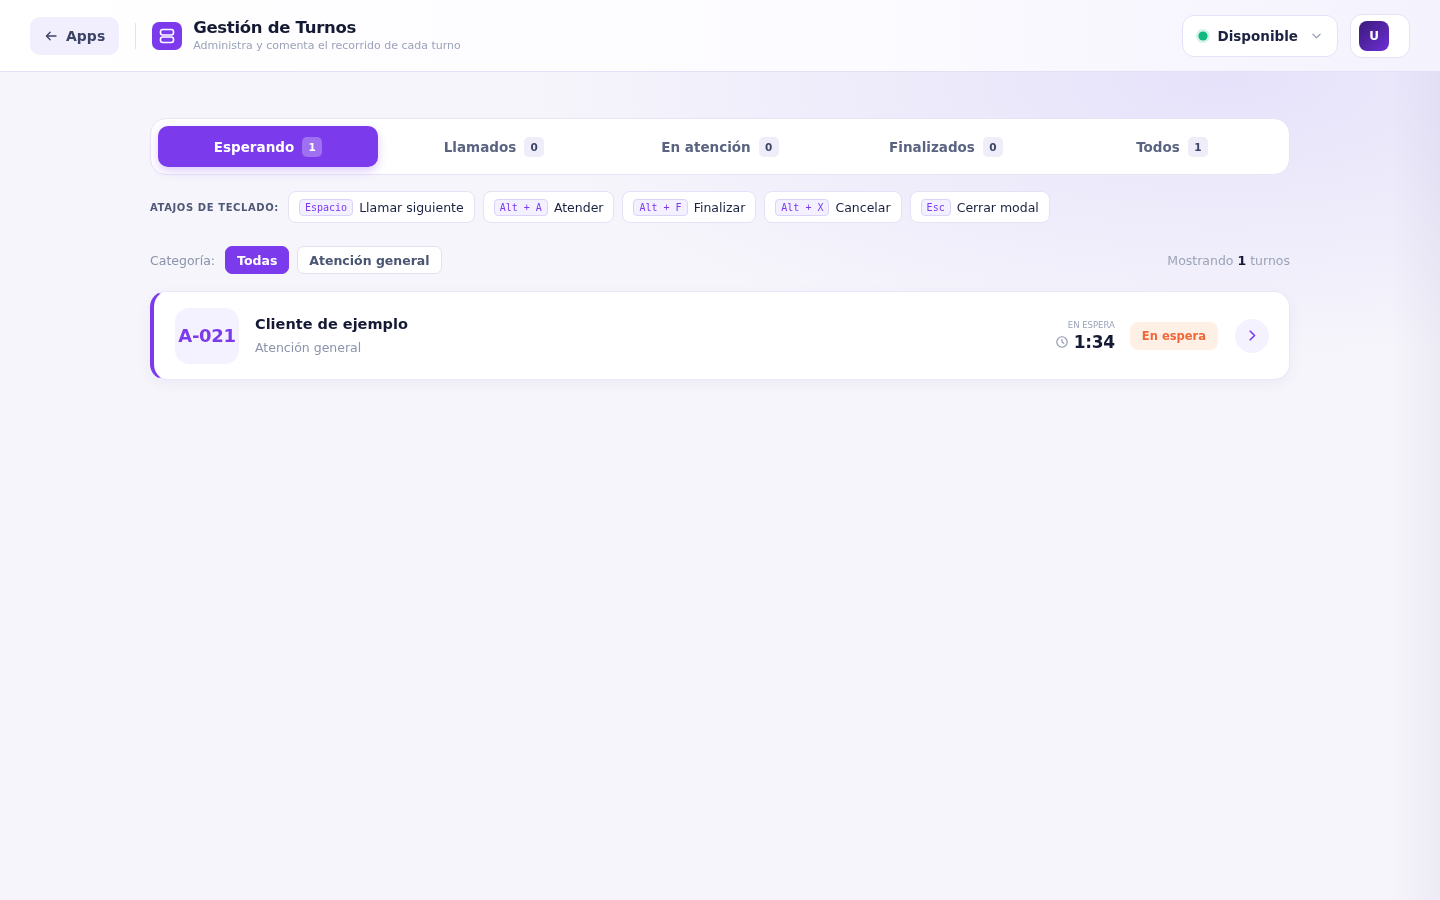 This screenshot has height=900, width=1440. I want to click on keyboard-key: Alt + F, so click(660, 207).